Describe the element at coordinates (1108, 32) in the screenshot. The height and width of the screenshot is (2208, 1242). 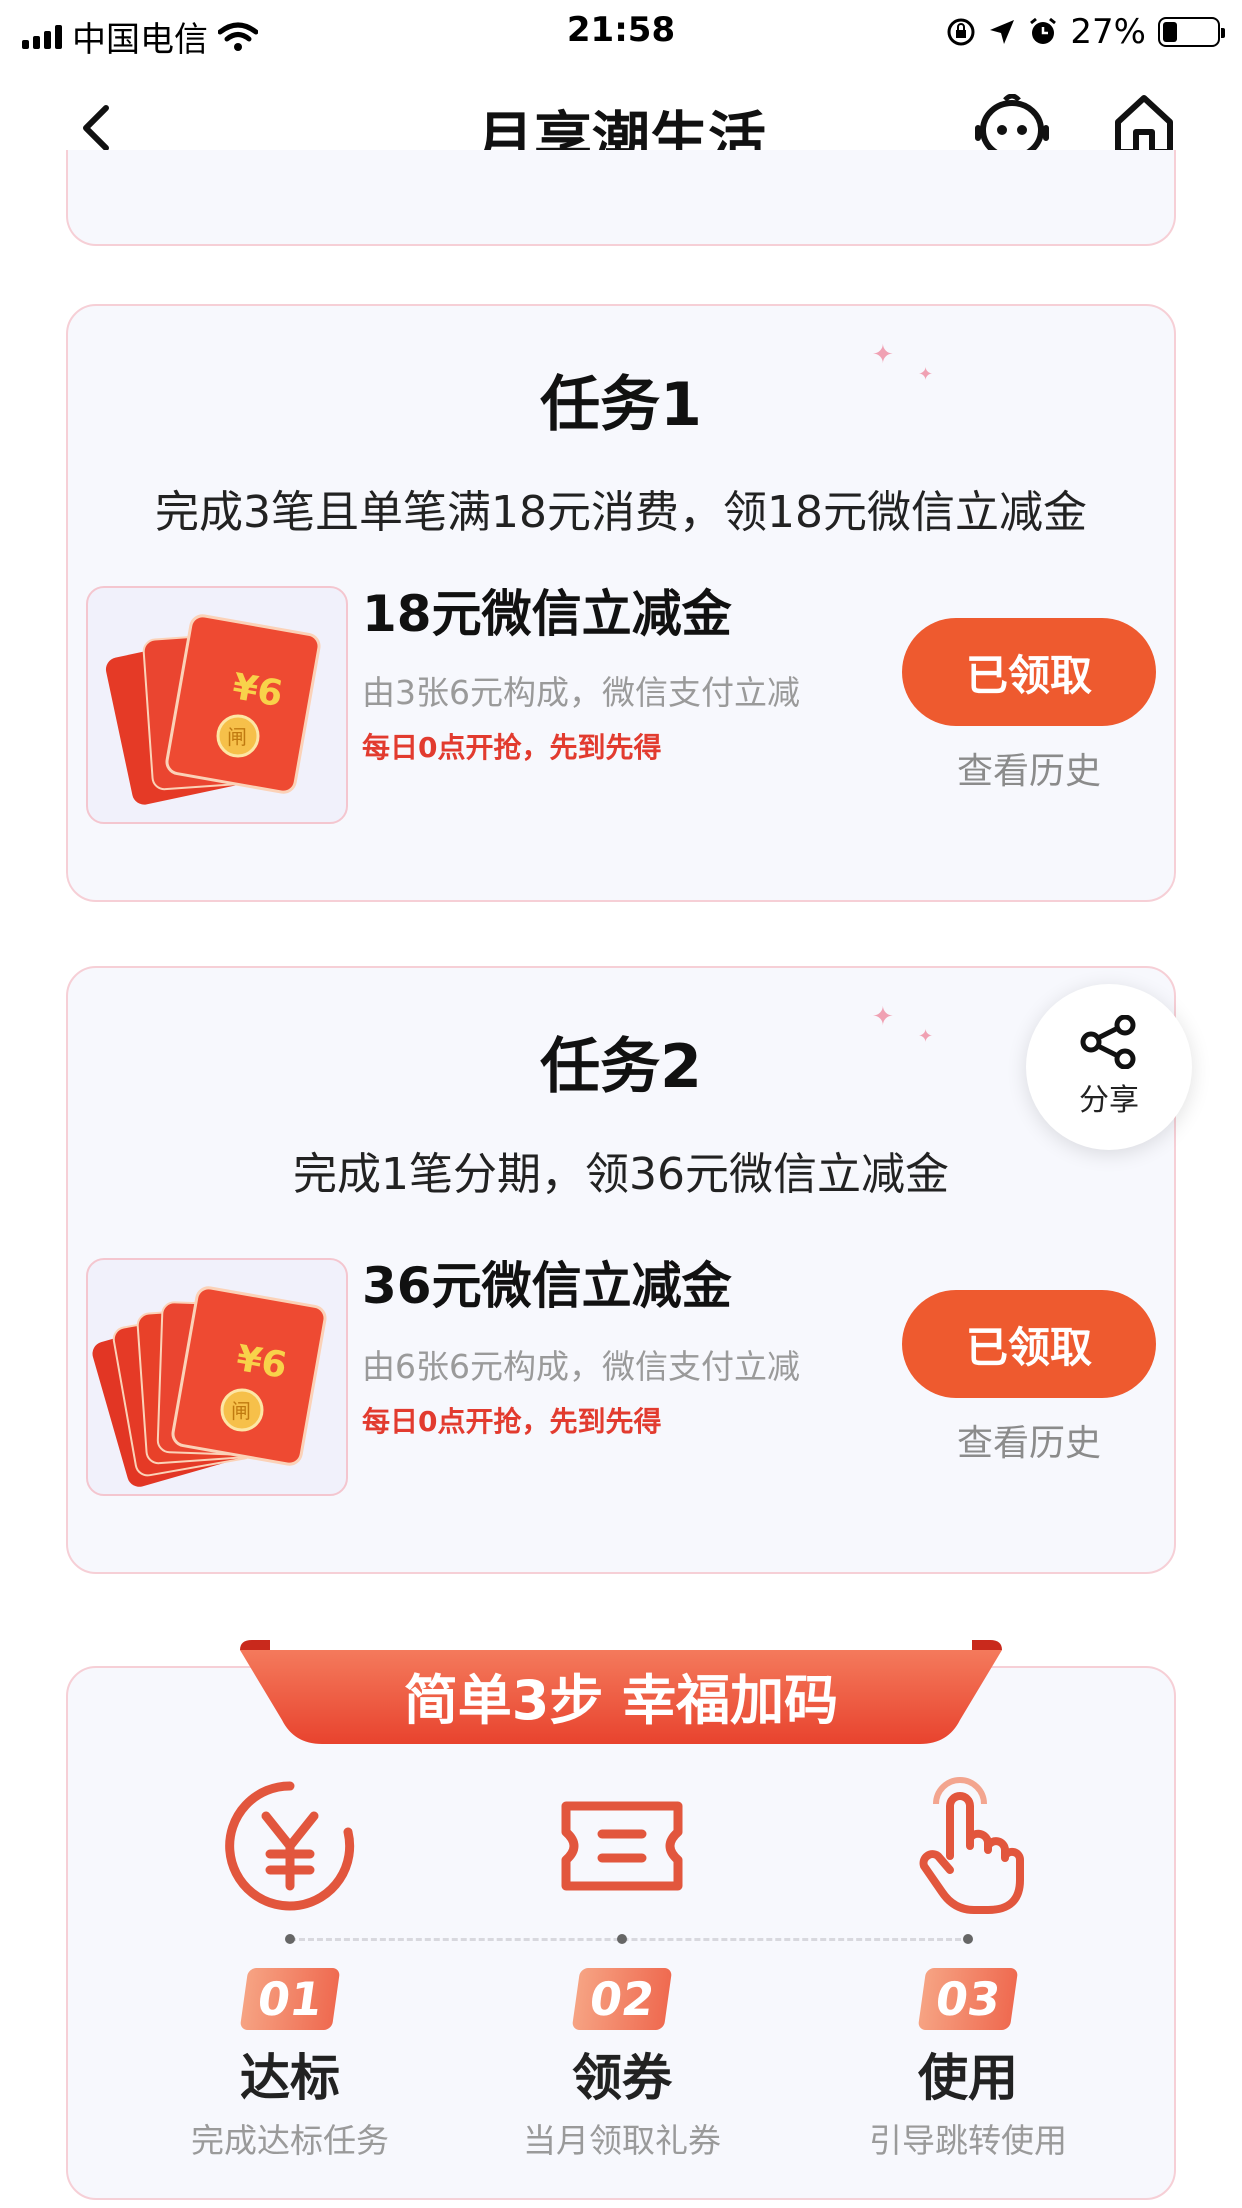
I see `battery-percent: 27%` at that location.